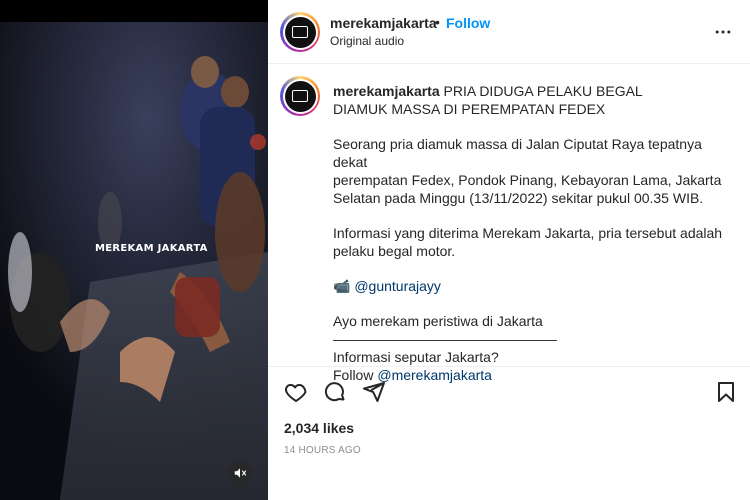 The width and height of the screenshot is (750, 500). Describe the element at coordinates (509, 32) in the screenshot. I see `post-header: merekamjakarta • Follow Original audio` at that location.